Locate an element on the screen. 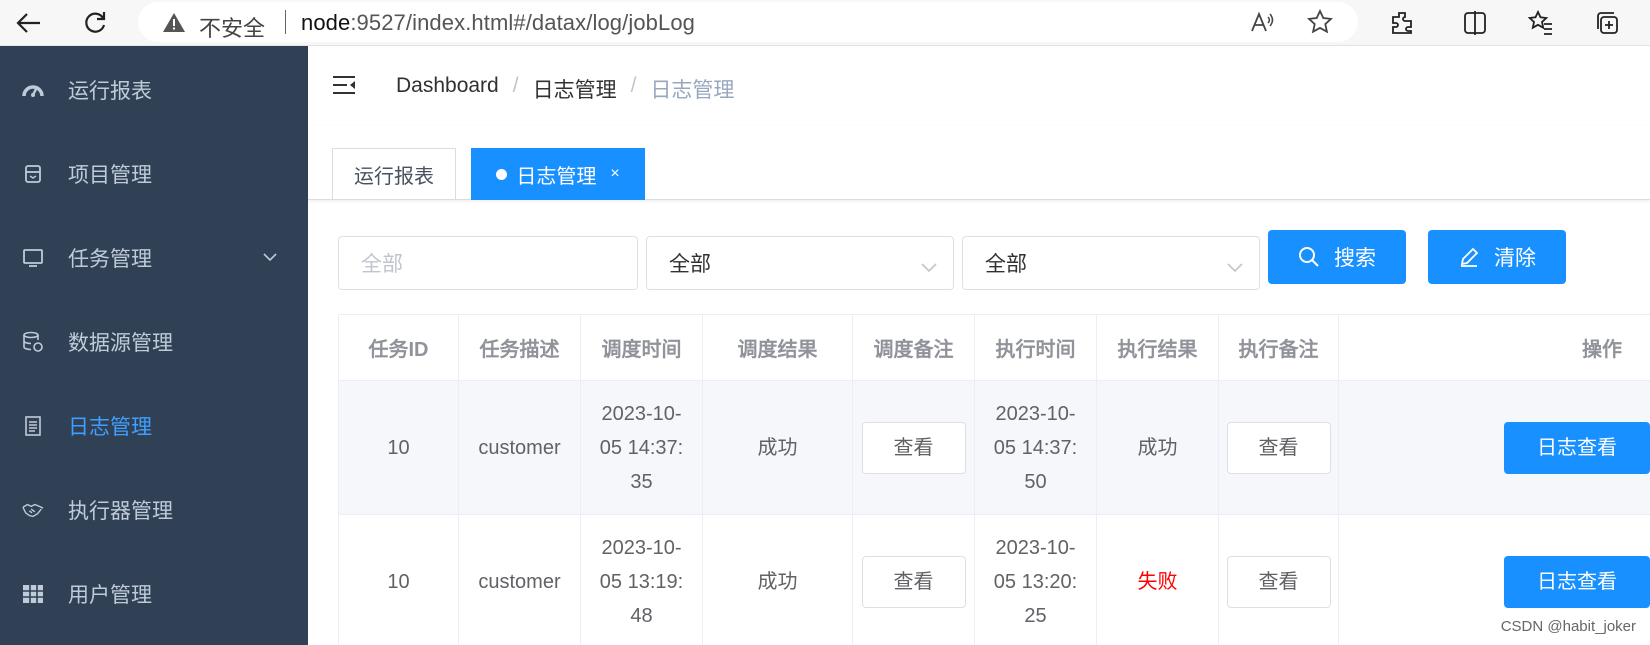  col-header-handle-result: 执行结果 is located at coordinates (1158, 348).